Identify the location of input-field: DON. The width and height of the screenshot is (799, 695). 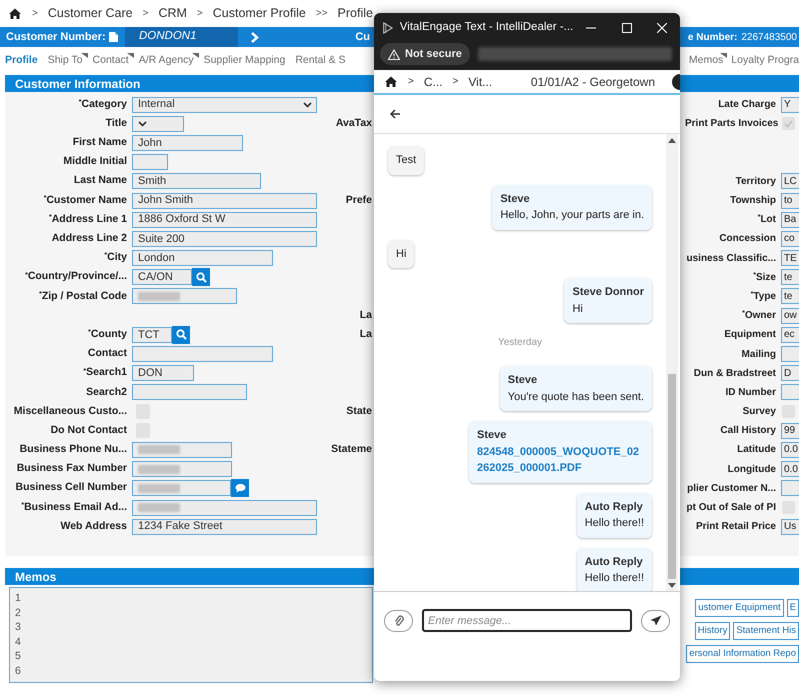
(163, 373).